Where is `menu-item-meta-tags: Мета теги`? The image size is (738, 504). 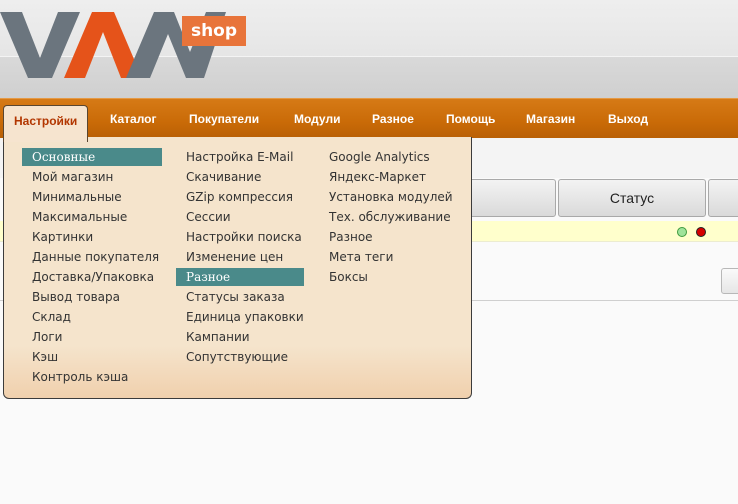 menu-item-meta-tags: Мета теги is located at coordinates (389, 257).